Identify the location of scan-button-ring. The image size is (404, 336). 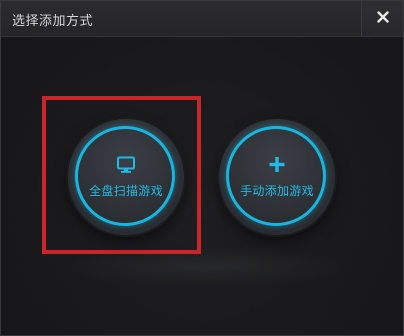
(125, 176).